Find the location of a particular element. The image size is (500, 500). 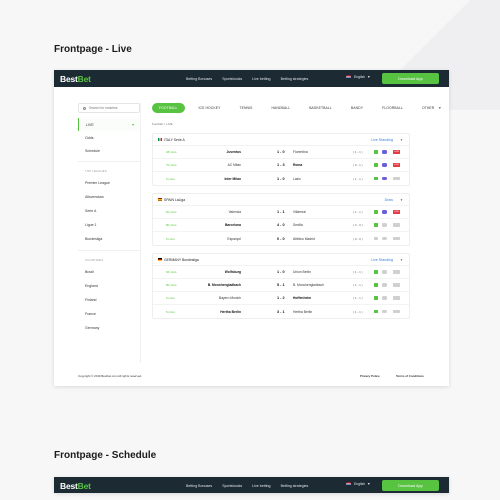

league-header: SPAIN LaLiga Draw ▼ is located at coordinates (281, 200).